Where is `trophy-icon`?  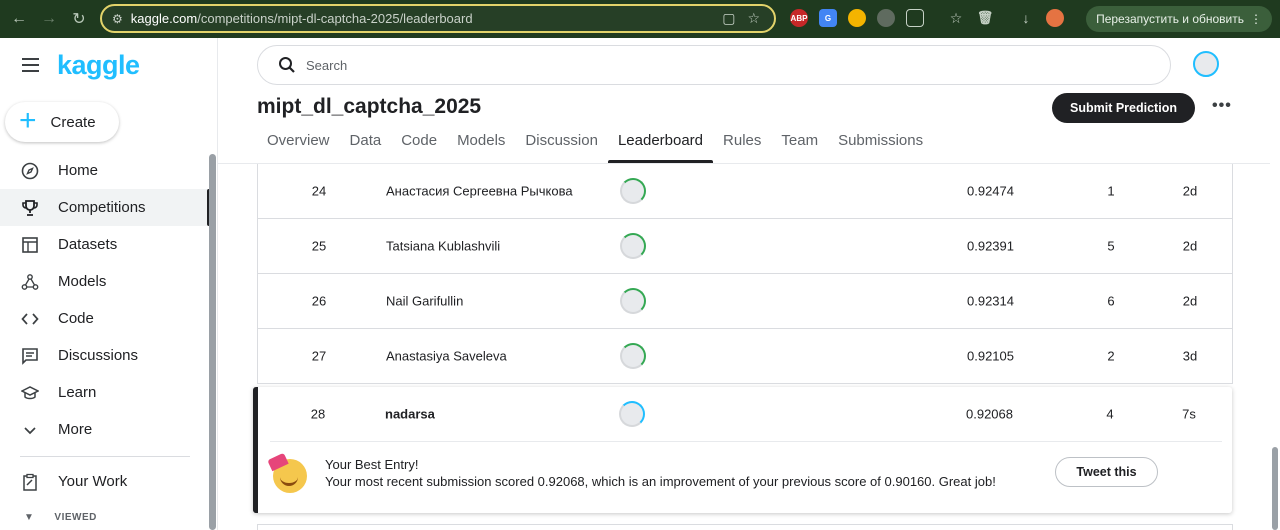
trophy-icon is located at coordinates (30, 208).